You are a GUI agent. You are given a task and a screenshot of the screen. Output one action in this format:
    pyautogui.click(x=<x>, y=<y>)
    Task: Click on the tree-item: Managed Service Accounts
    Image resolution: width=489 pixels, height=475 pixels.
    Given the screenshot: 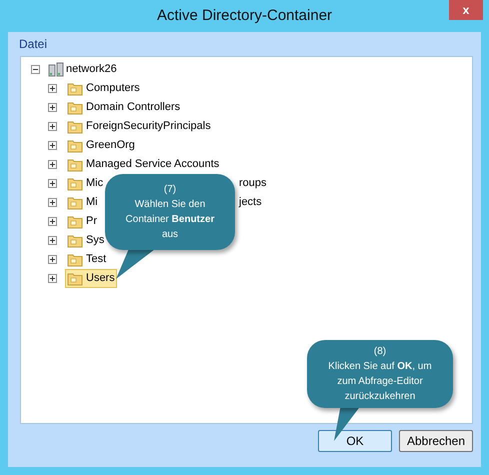 What is the action you would take?
    pyautogui.click(x=143, y=164)
    